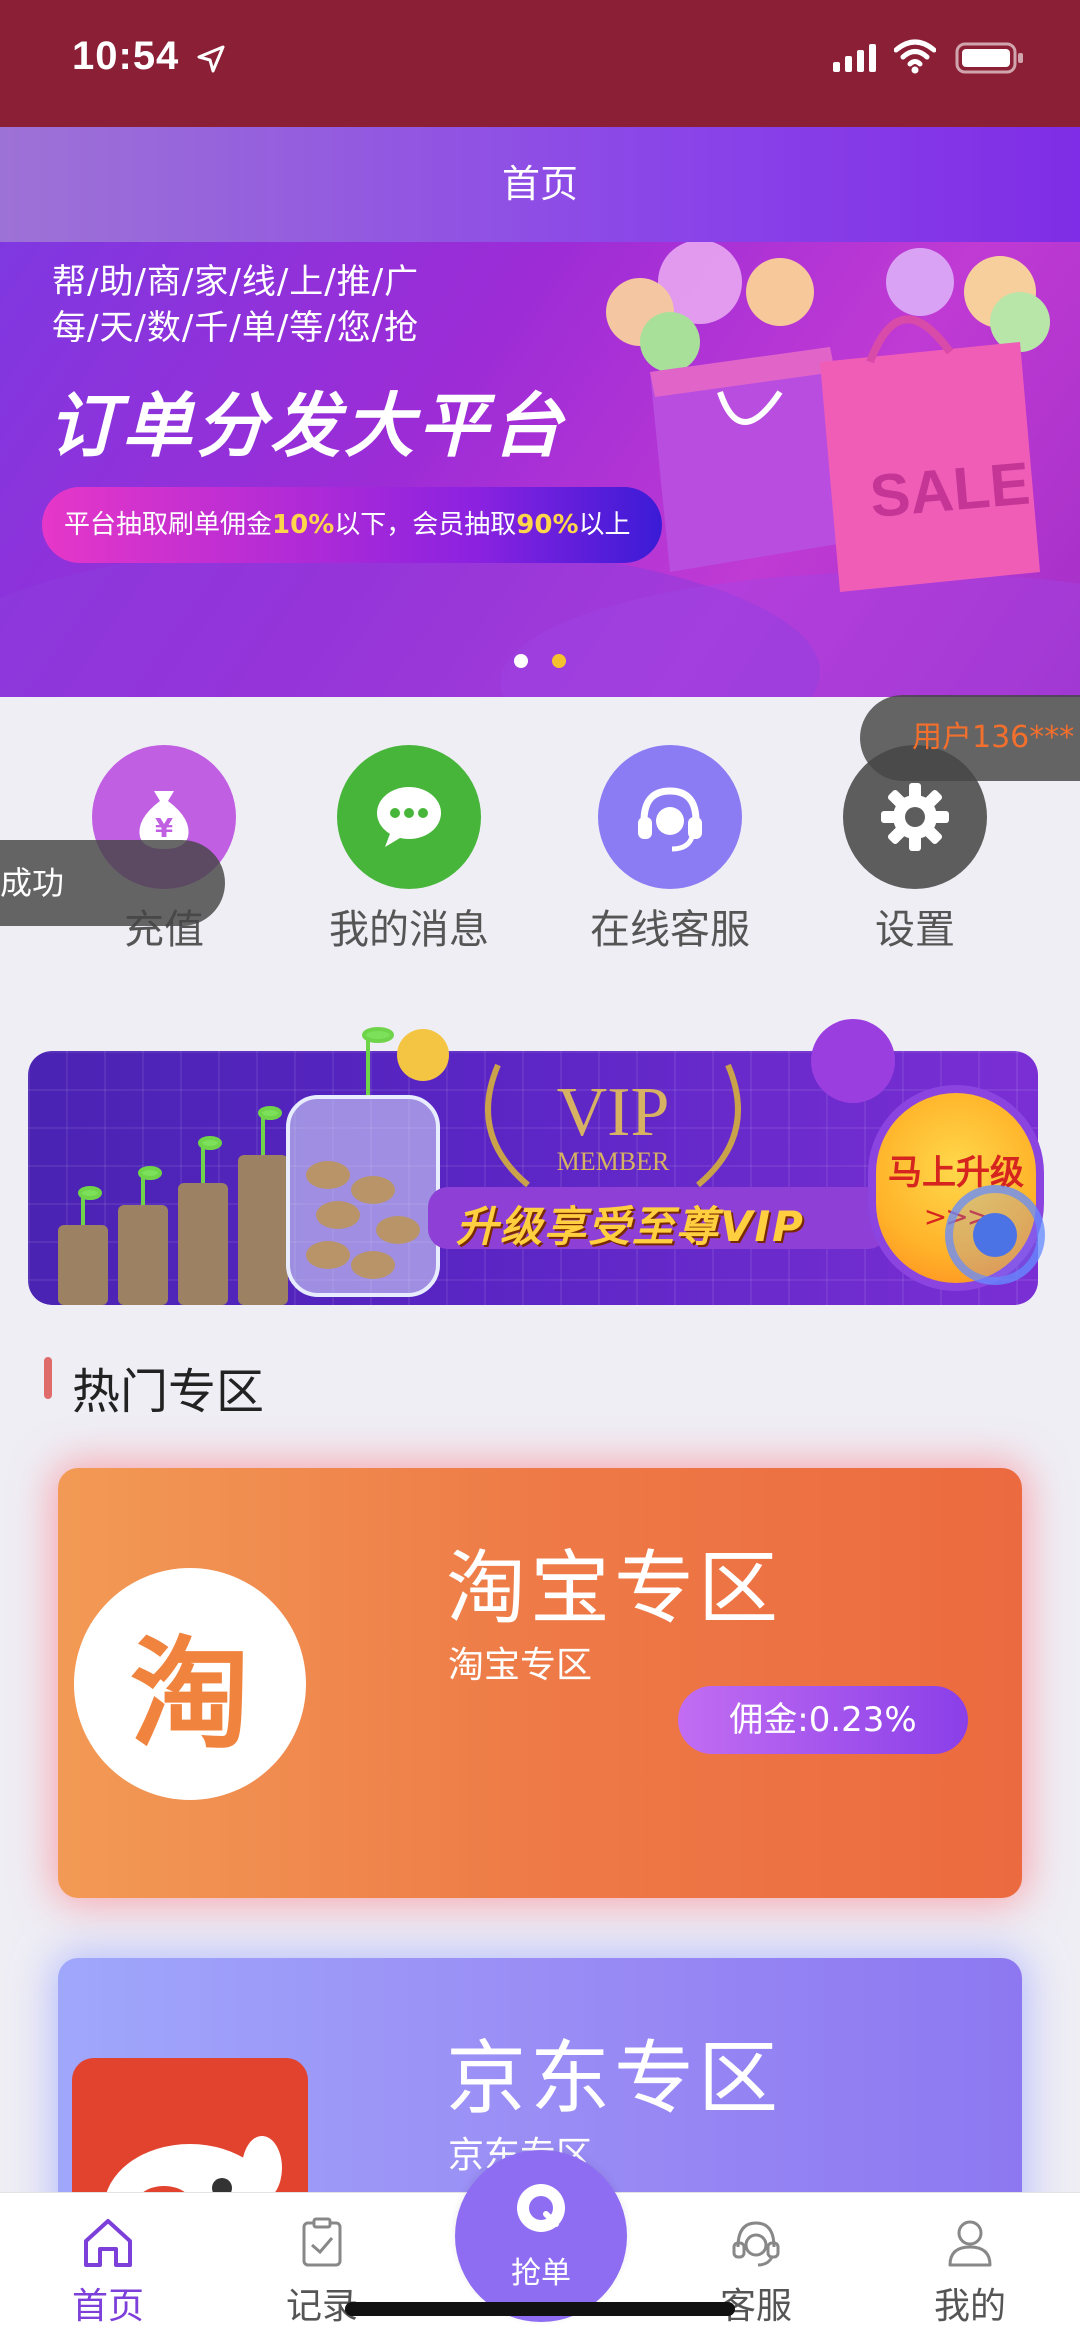  I want to click on clipboard-check-icon, so click(322, 2242).